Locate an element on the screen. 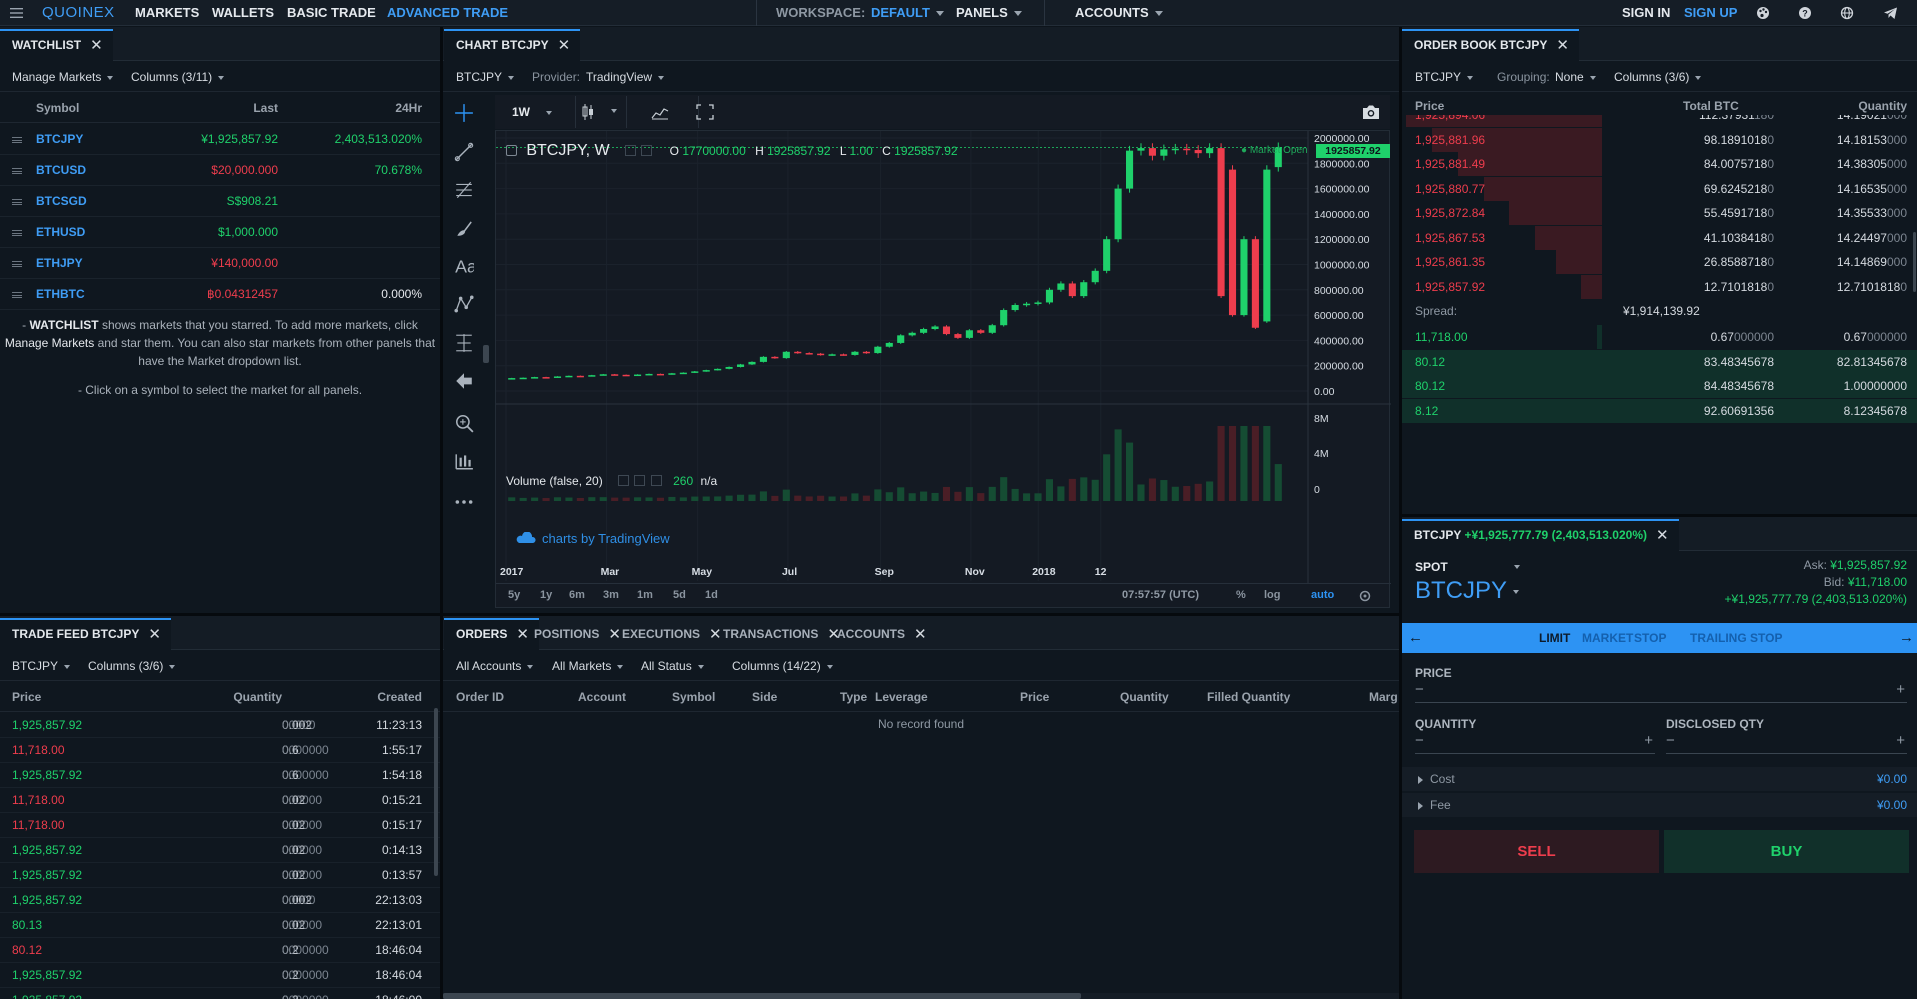 Image resolution: width=1917 pixels, height=999 pixels. ask-row: 1,925,880.77 69.62452180 14.16535000 is located at coordinates (1659, 188).